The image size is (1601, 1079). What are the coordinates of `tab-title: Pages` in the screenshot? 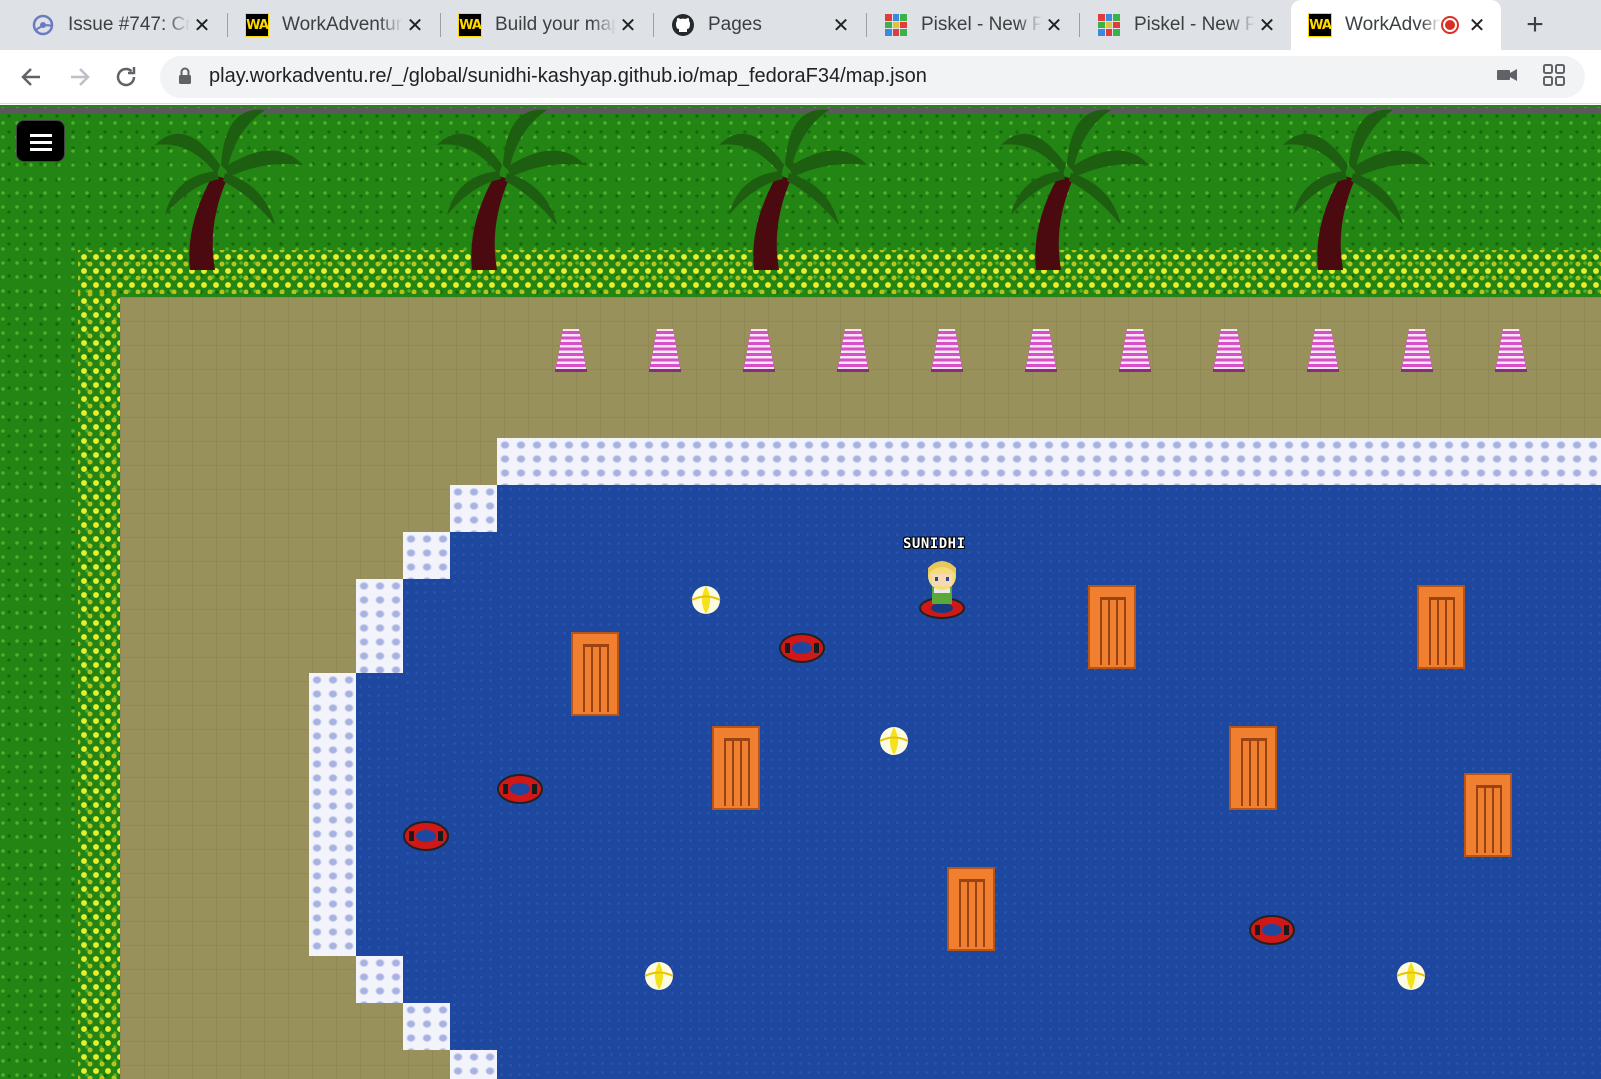 It's located at (735, 24).